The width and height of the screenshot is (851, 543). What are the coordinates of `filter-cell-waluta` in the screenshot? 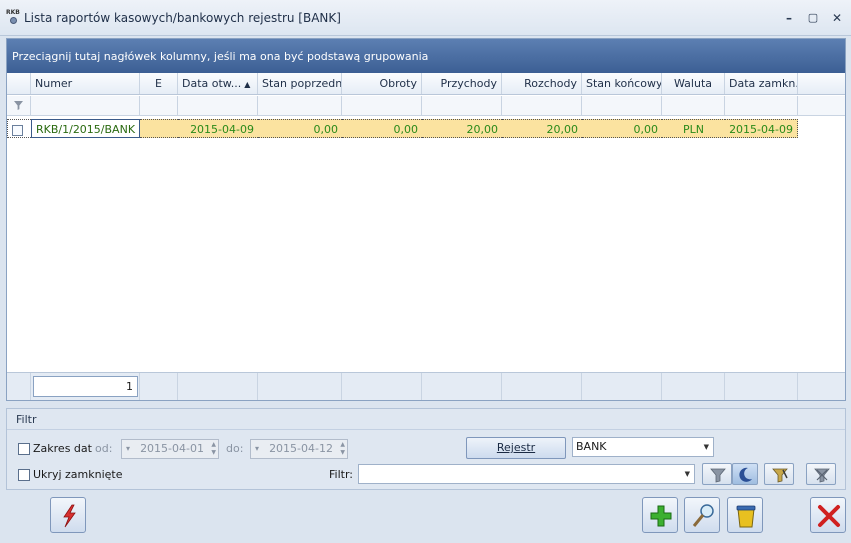 It's located at (693, 105).